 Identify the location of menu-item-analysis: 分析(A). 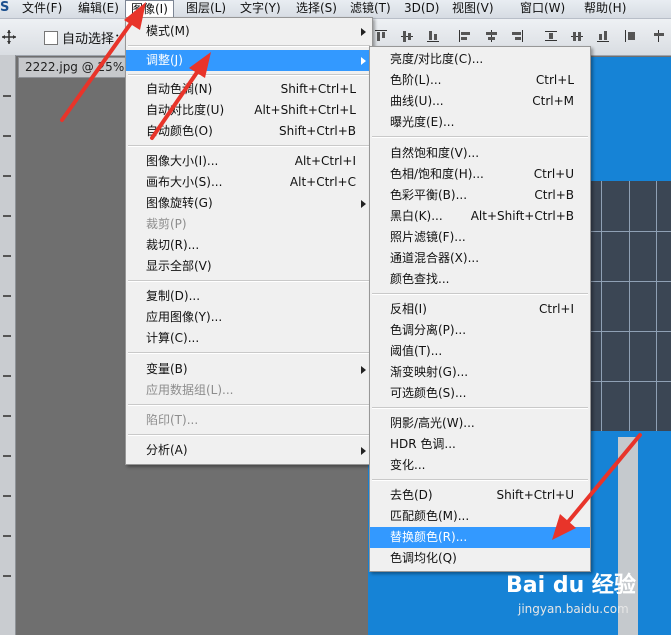
(249, 450).